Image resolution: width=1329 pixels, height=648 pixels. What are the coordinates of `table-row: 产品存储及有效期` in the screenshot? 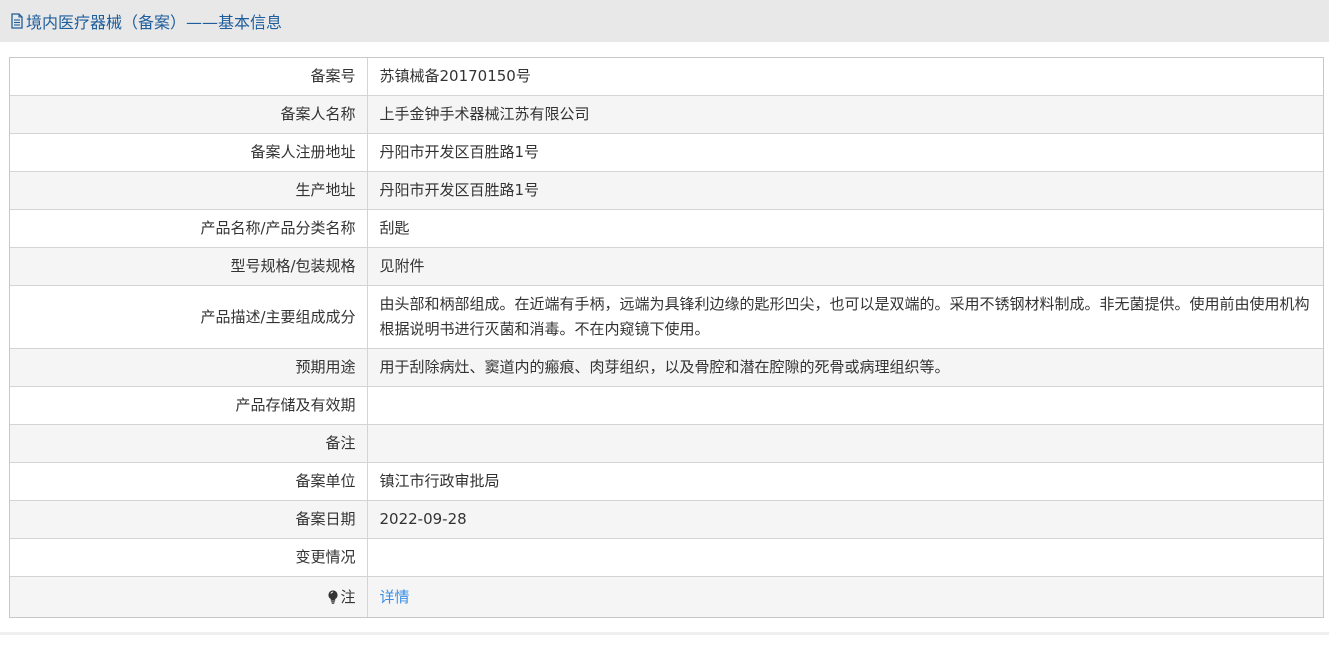 It's located at (666, 405).